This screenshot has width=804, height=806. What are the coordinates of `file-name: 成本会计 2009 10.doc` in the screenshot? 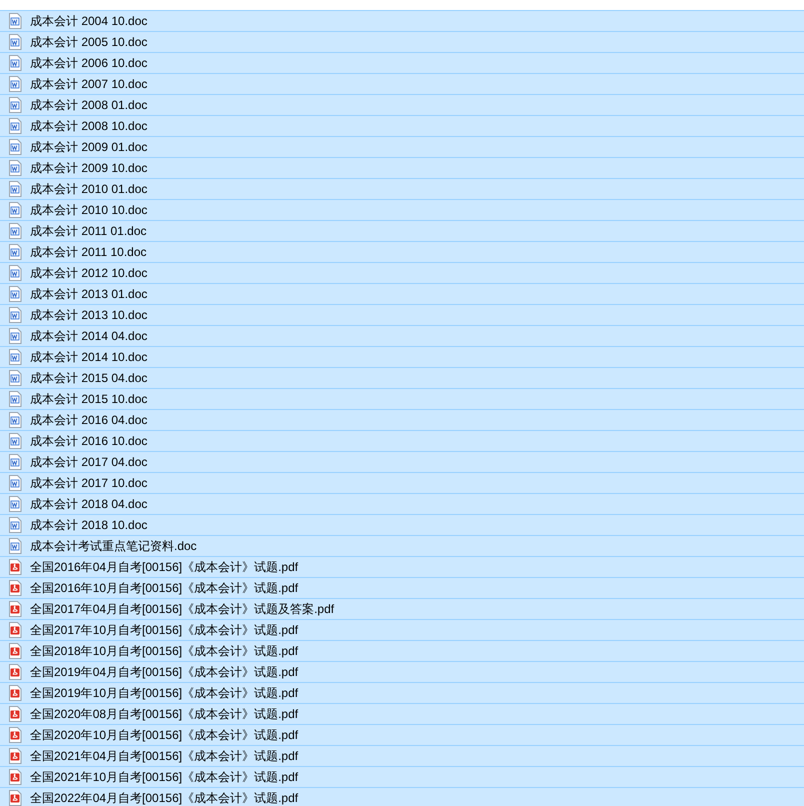 It's located at (89, 168).